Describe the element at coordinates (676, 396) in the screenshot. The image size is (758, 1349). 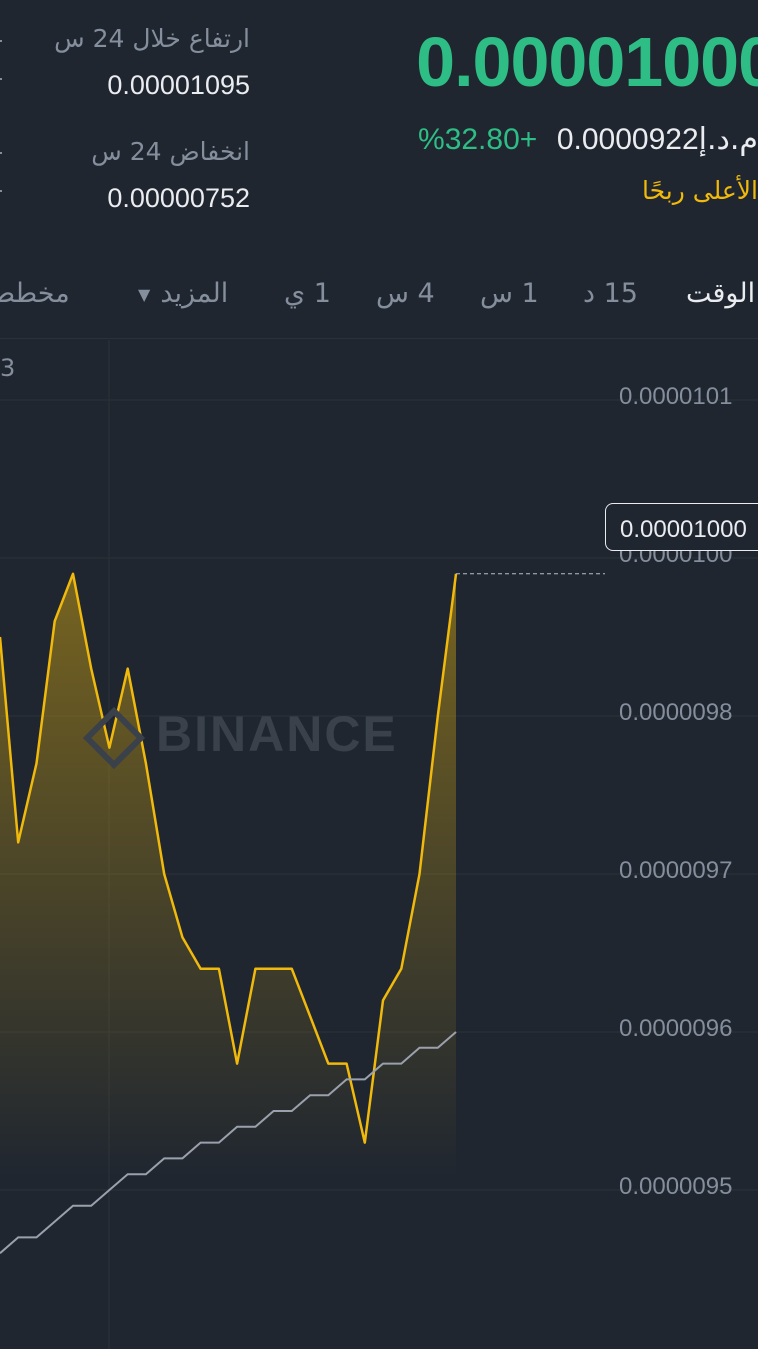
I see `y-tick-label: 0.0000101` at that location.